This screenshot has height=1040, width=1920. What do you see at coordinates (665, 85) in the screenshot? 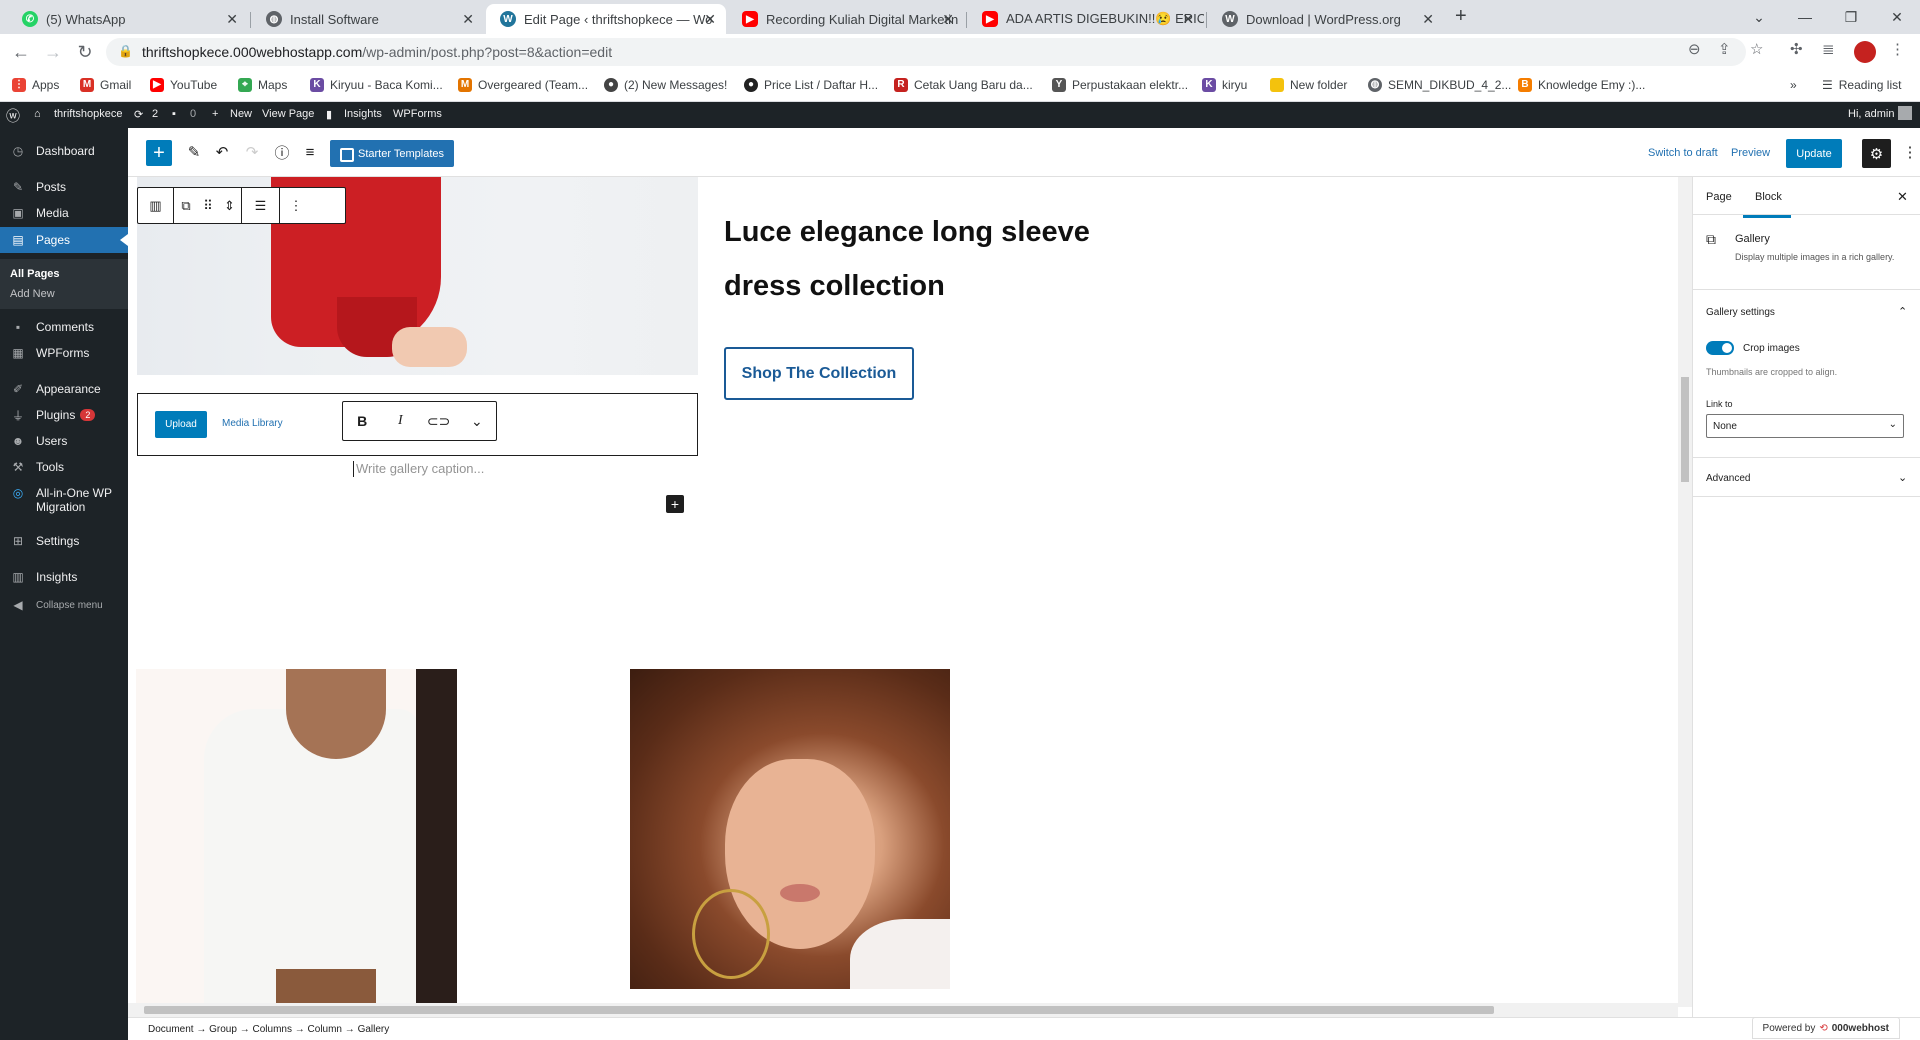
I see `bookmark-messages: ● (2) New Messages!` at bounding box center [665, 85].